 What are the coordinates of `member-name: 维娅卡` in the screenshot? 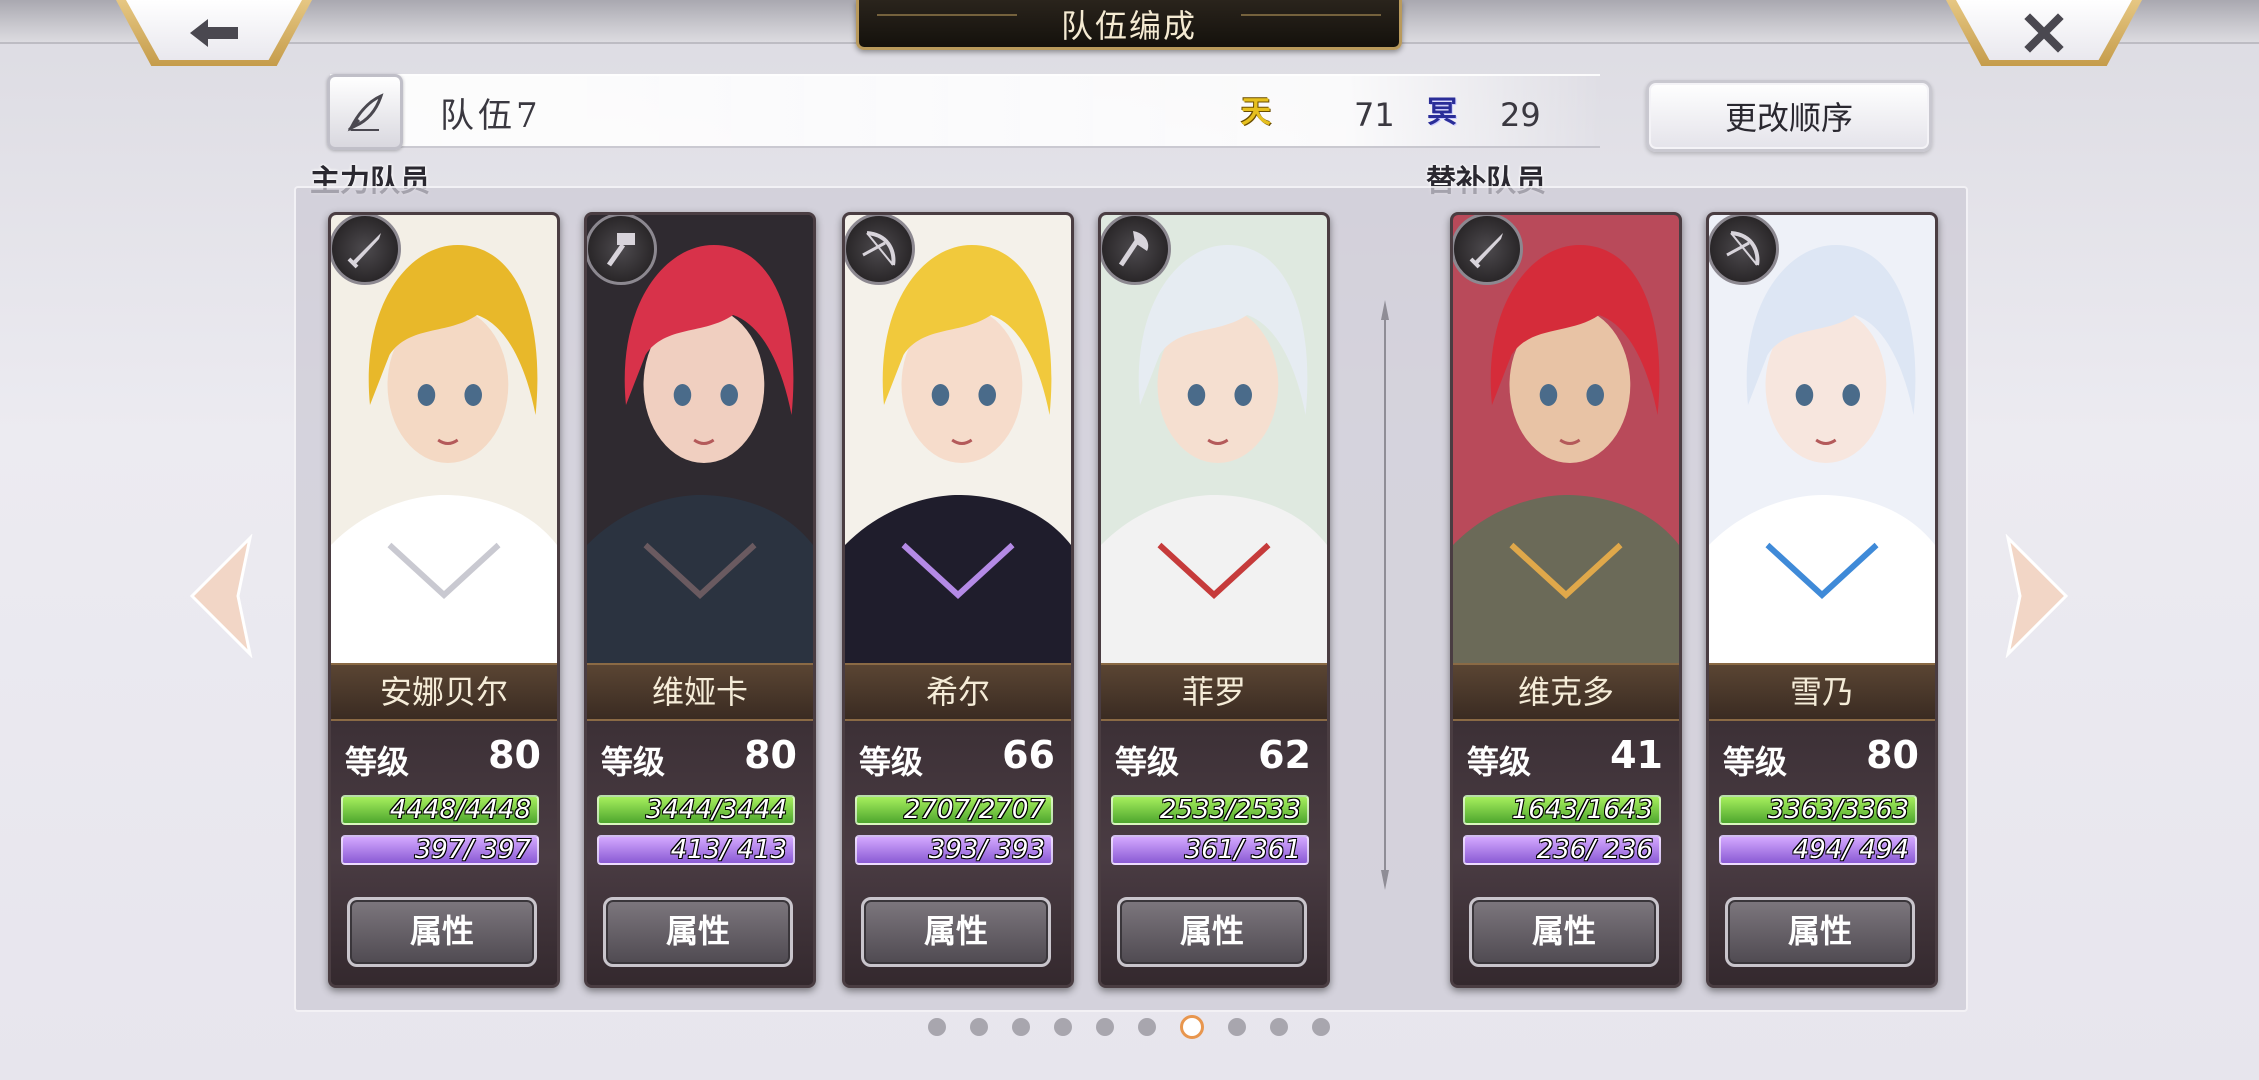 It's located at (700, 692).